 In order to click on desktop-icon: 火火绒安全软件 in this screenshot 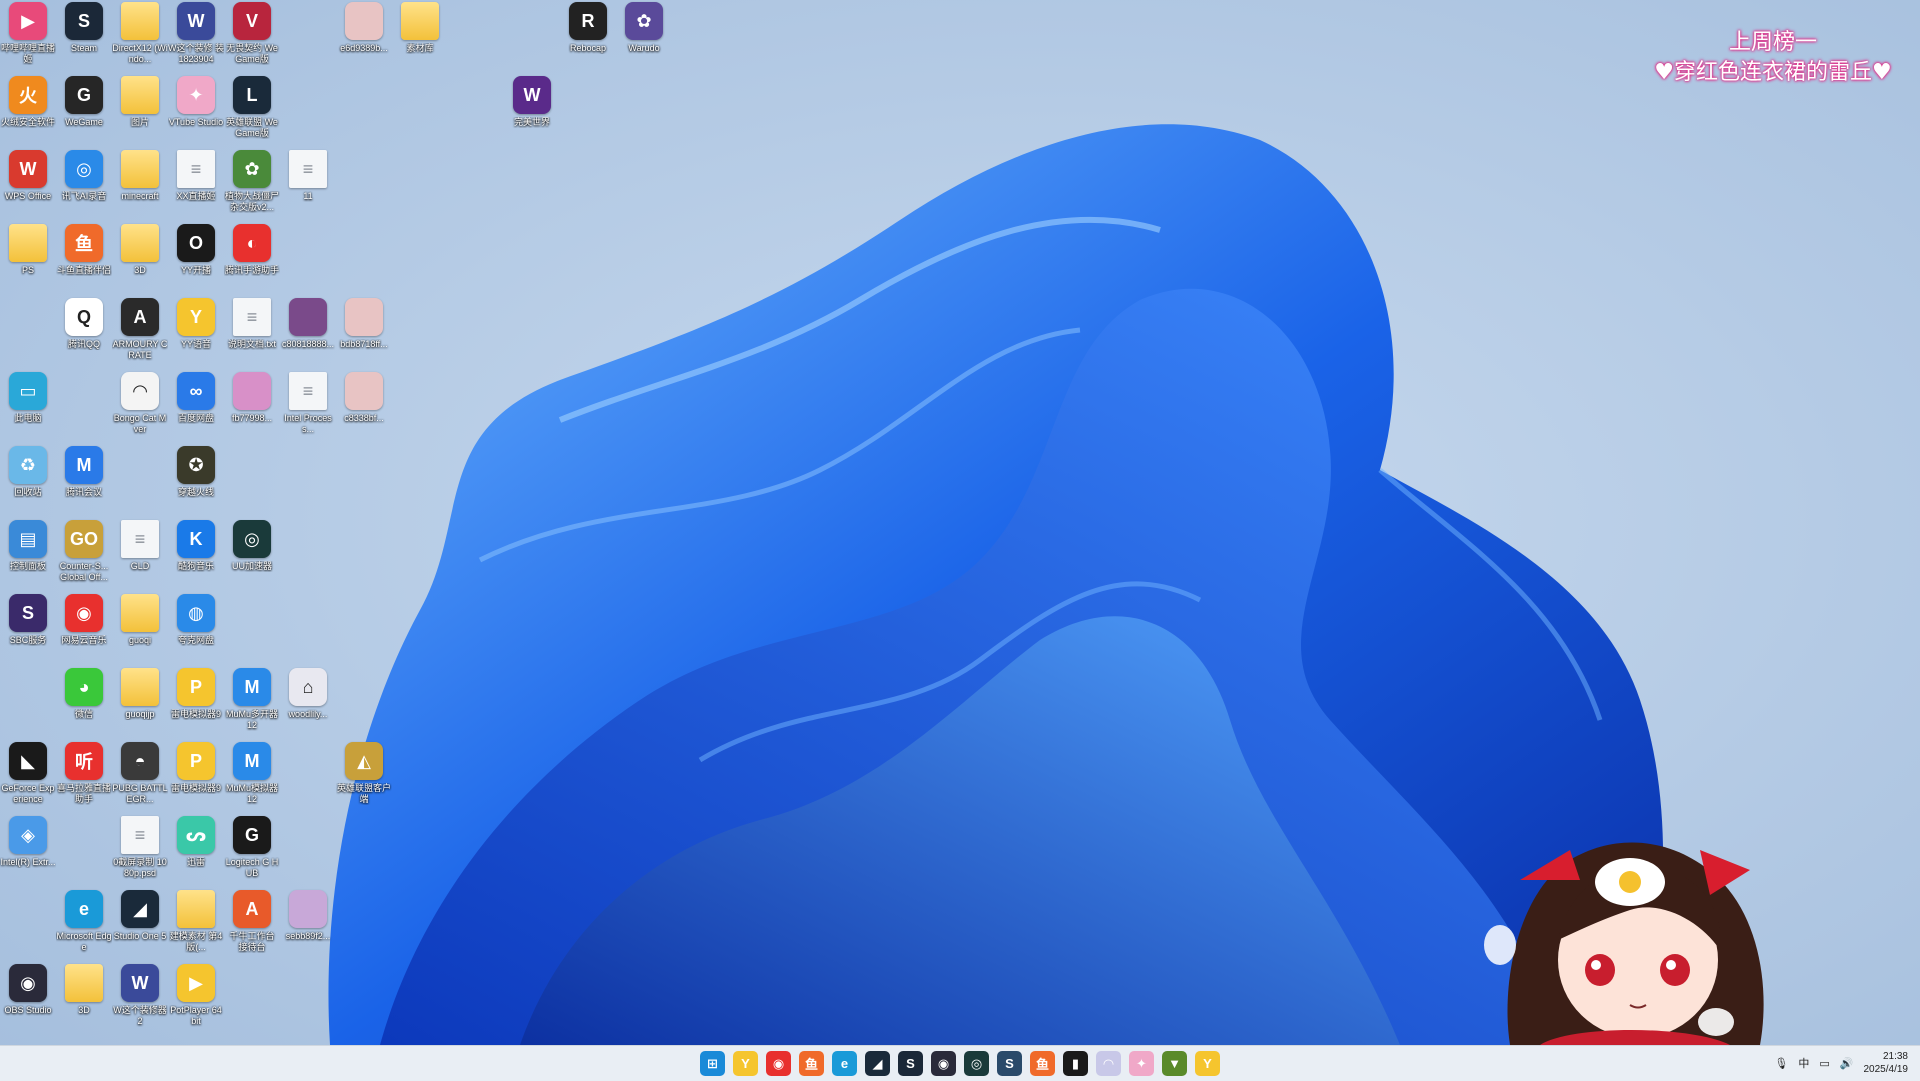, I will do `click(28, 113)`.